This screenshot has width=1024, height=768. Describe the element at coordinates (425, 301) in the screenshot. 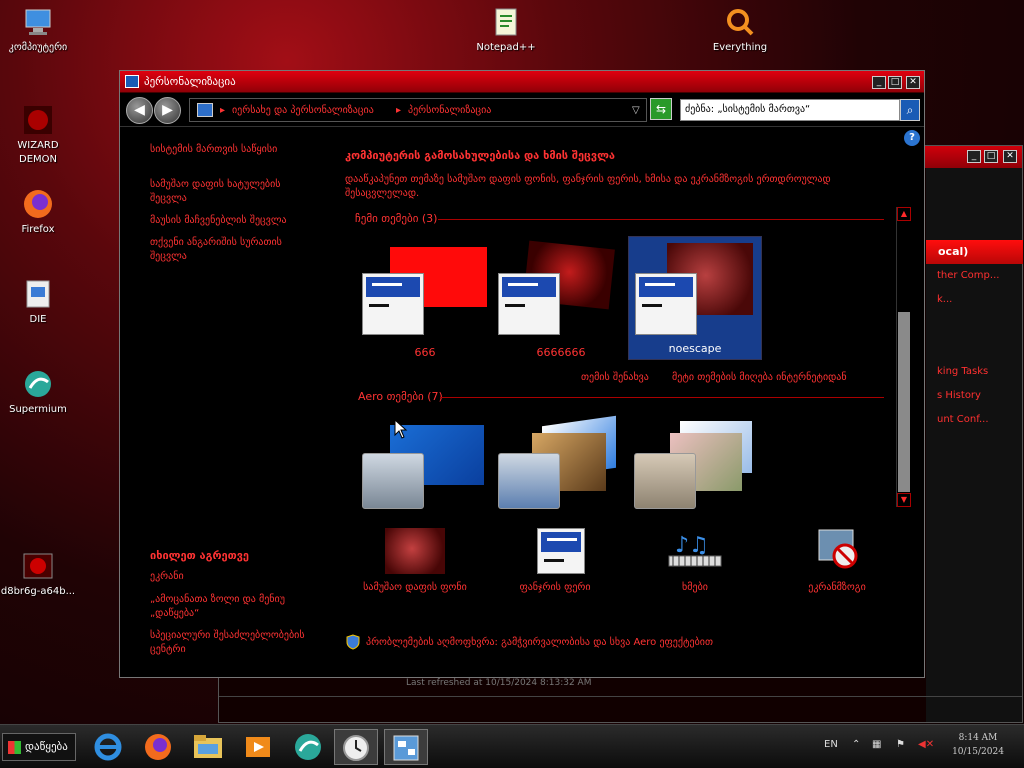

I see `theme-item: 666` at that location.